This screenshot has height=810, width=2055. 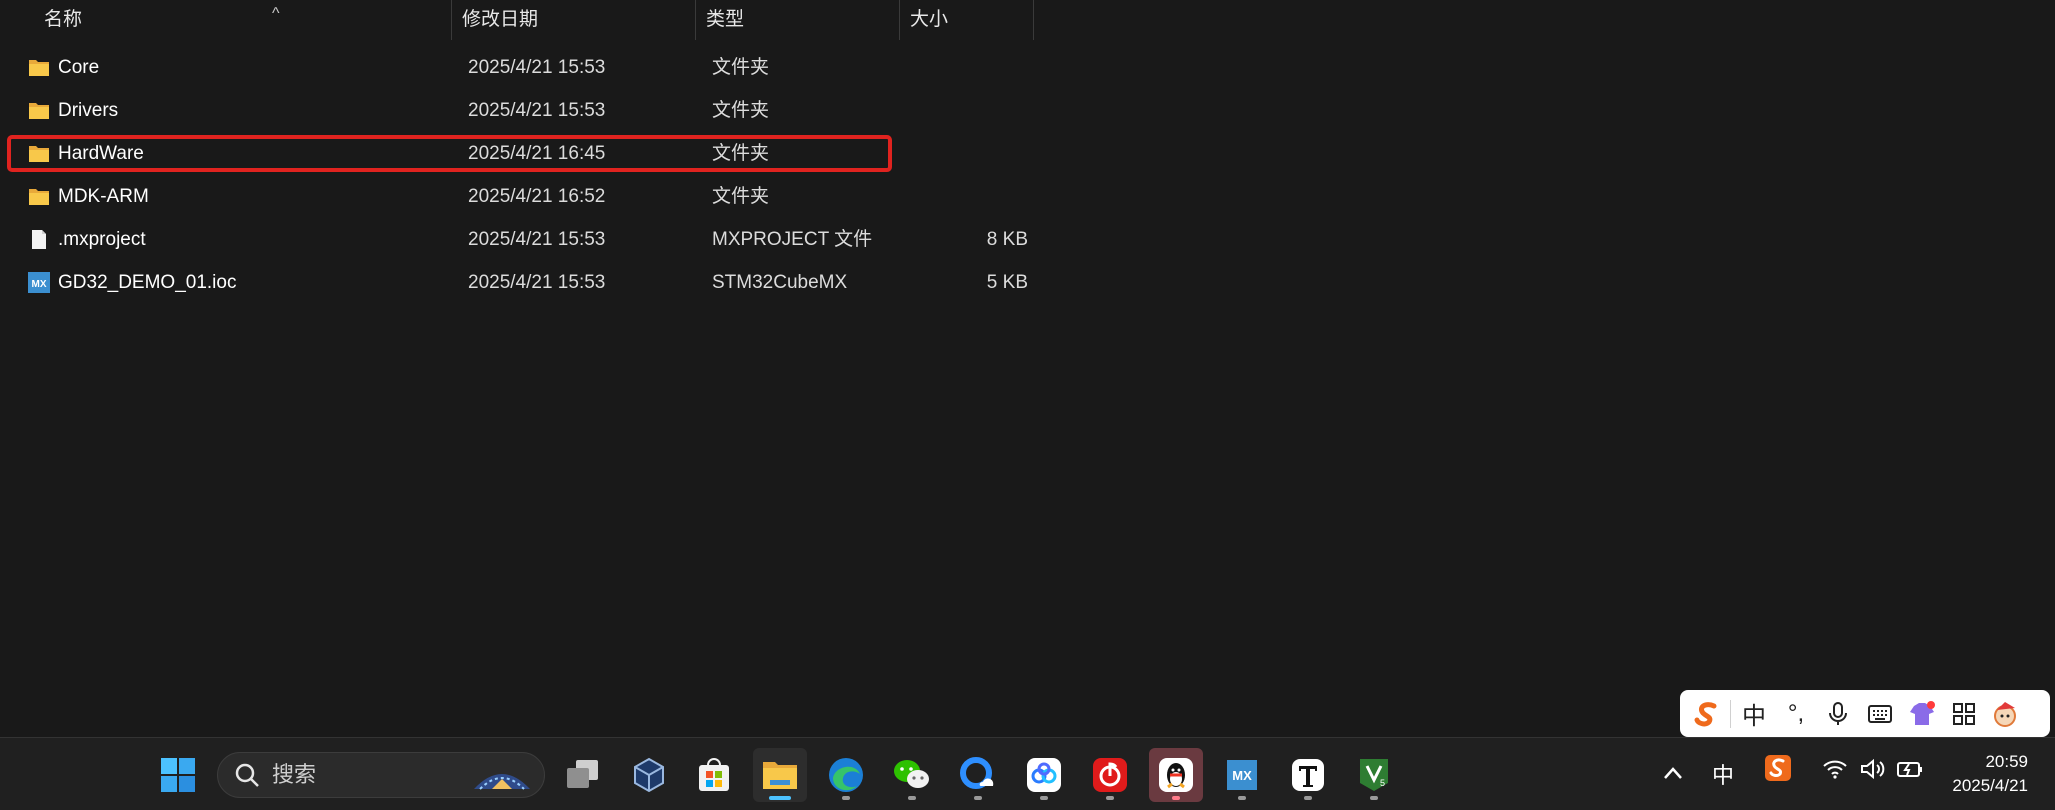 What do you see at coordinates (537, 196) in the screenshot?
I see `file-modified: 2025/4/21 16:52` at bounding box center [537, 196].